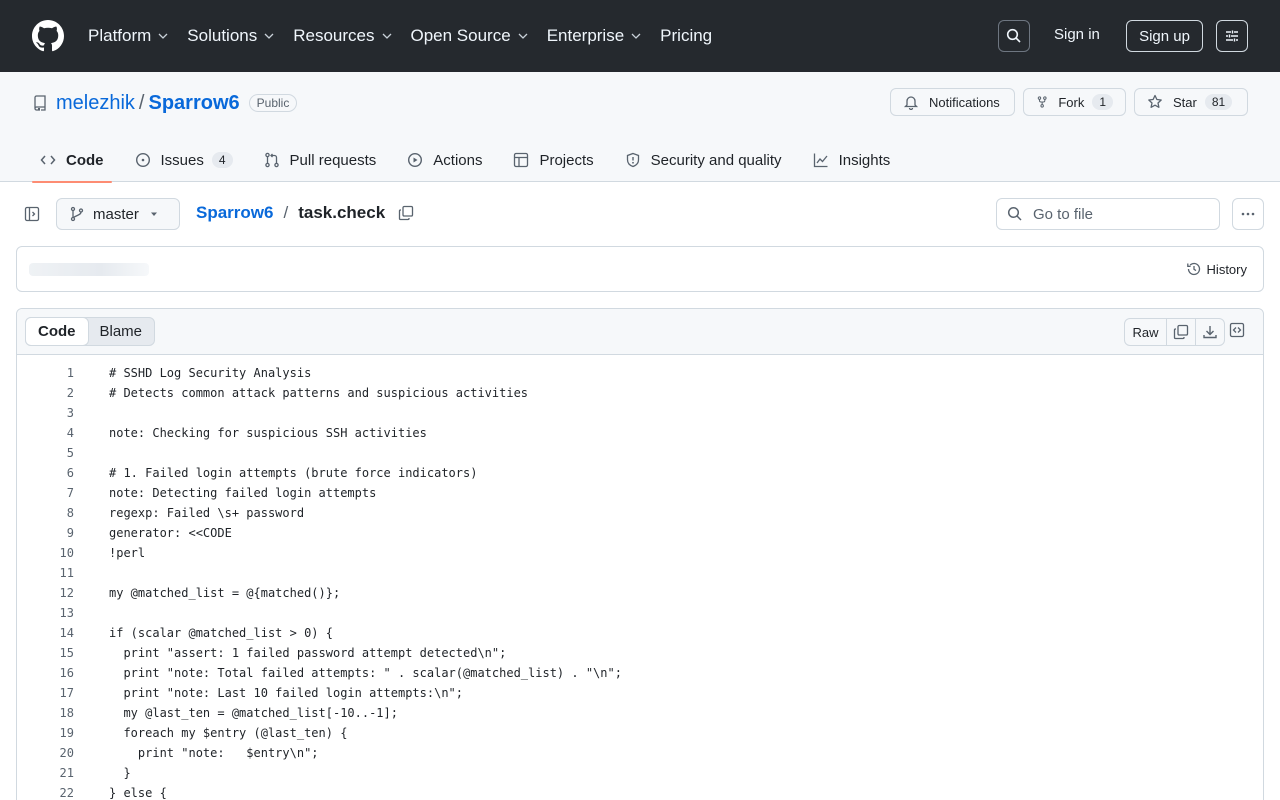 This screenshot has height=800, width=1280. Describe the element at coordinates (234, 213) in the screenshot. I see `breadcrumb-repo-link: Sparrow6` at that location.